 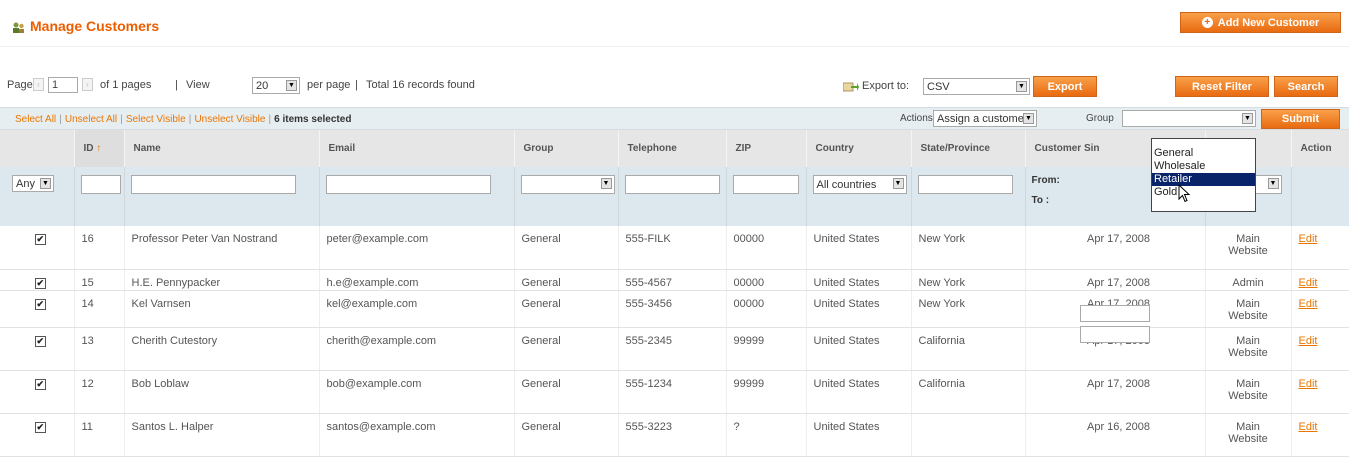 I want to click on name-filter-input, so click(x=213, y=184).